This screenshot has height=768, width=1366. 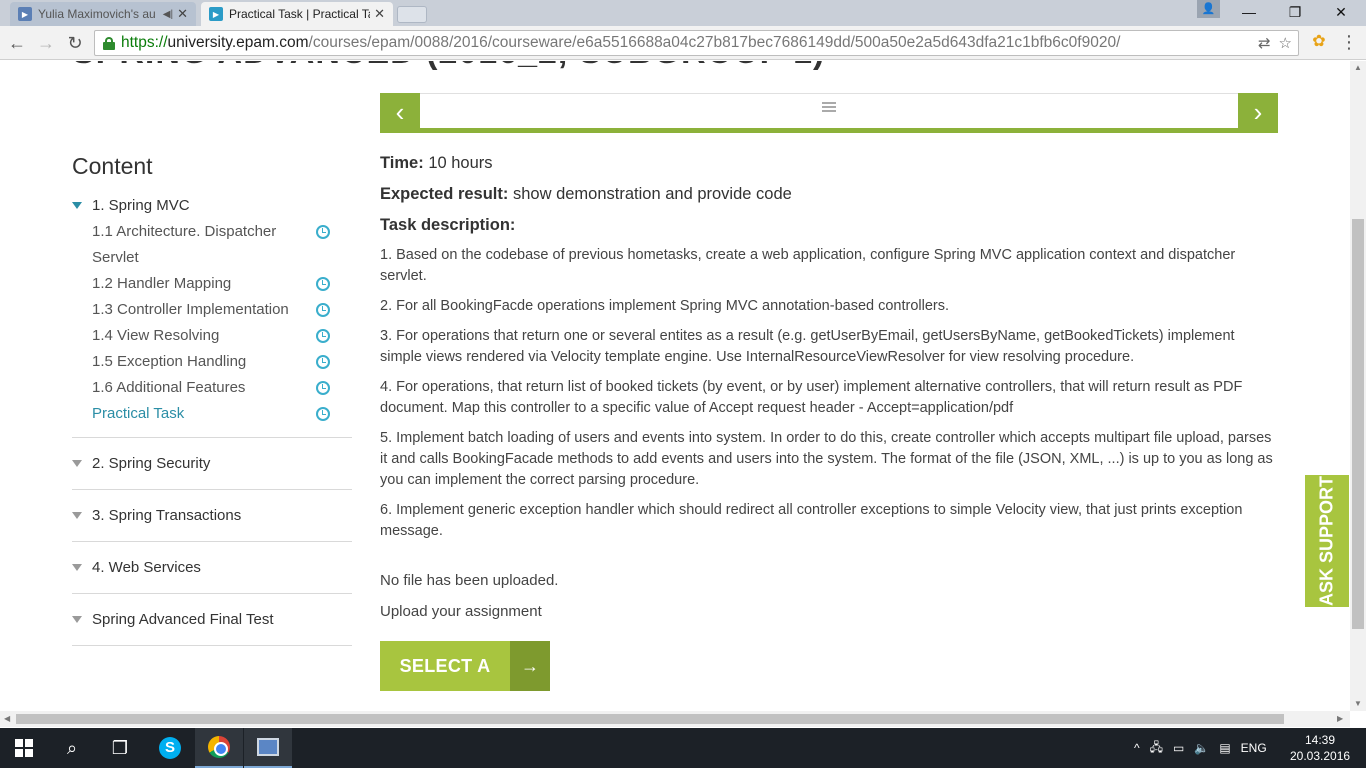 I want to click on task-view-icon: ❐, so click(x=120, y=748).